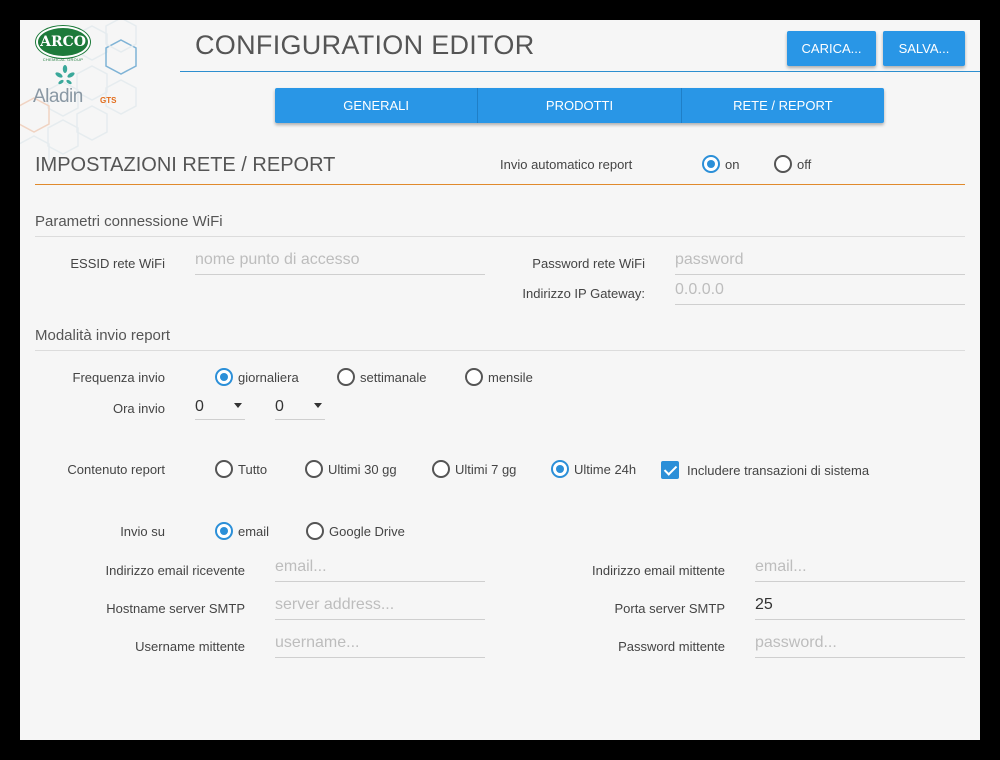 The width and height of the screenshot is (1000, 760). What do you see at coordinates (486, 469) in the screenshot?
I see `content-7d-label: Ultimi 7 gg` at bounding box center [486, 469].